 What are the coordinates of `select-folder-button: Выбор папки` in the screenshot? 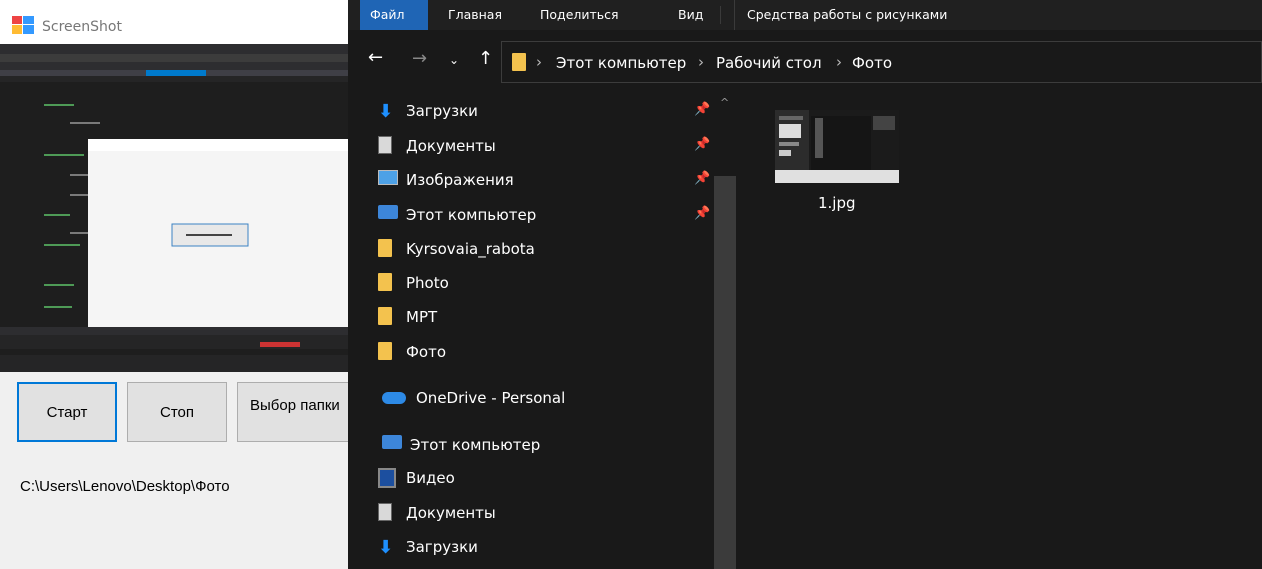 It's located at (294, 412).